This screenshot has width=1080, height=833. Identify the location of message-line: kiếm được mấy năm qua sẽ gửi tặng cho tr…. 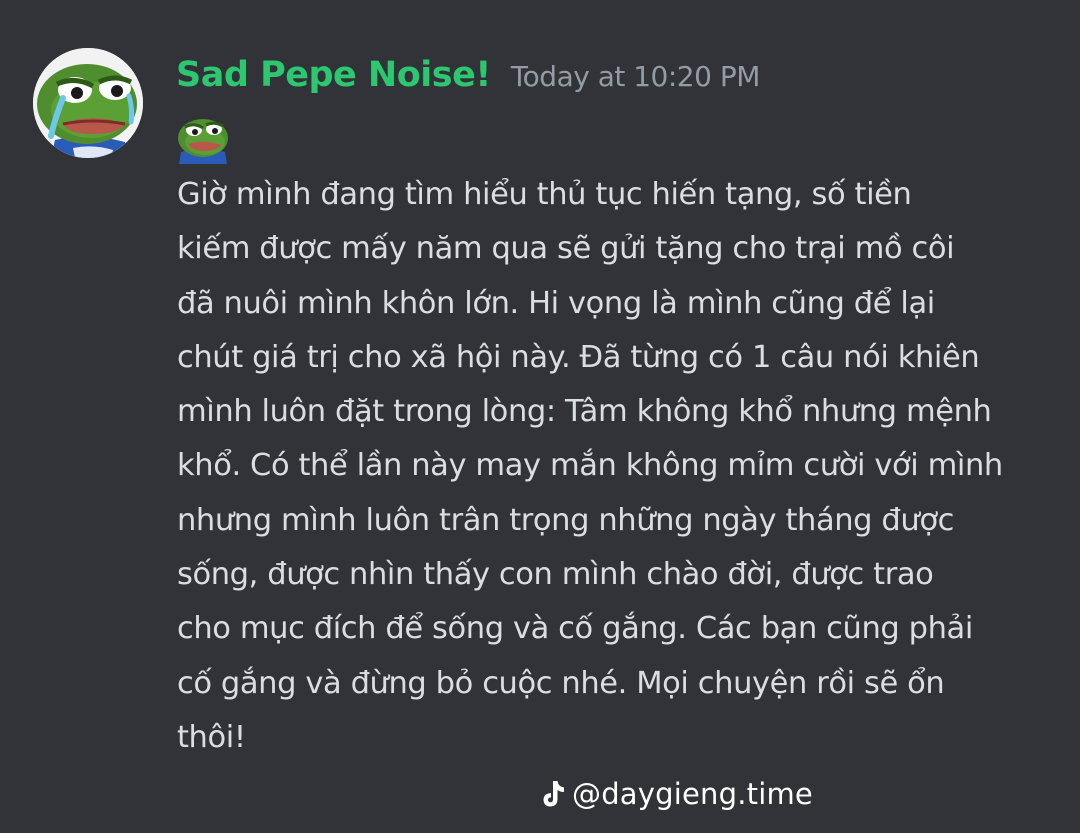
(566, 249).